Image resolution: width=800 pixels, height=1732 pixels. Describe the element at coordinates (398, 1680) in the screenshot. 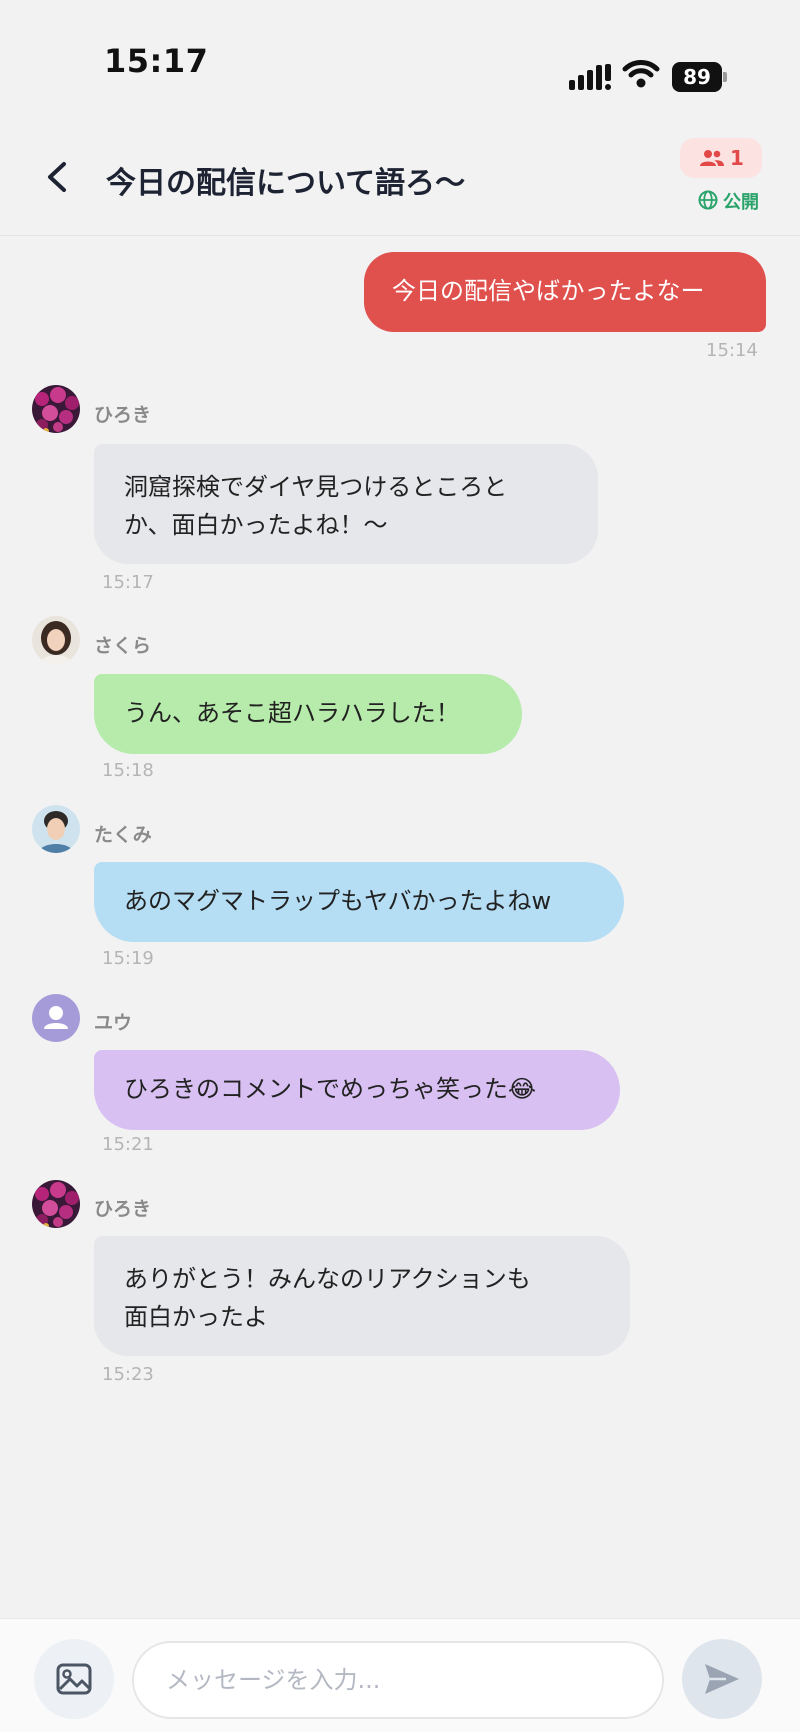

I see `message-input` at that location.